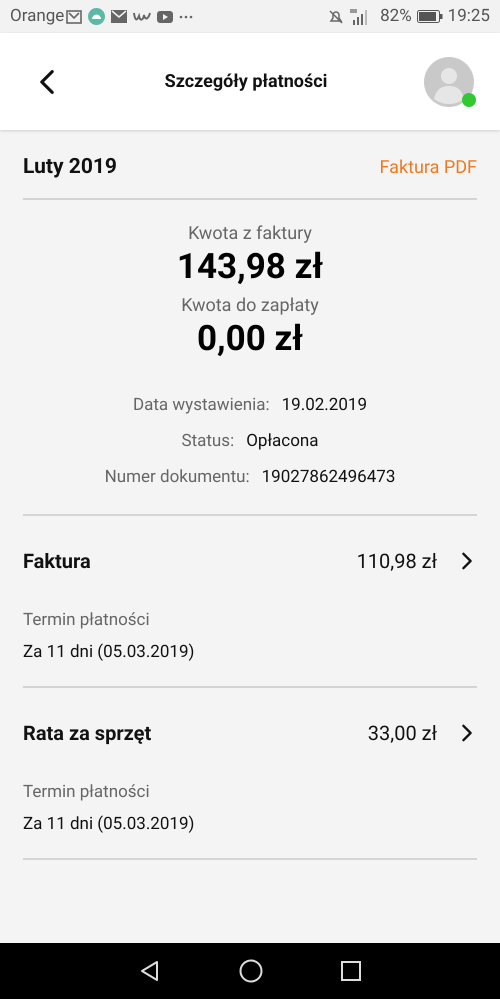 This screenshot has width=500, height=999. What do you see at coordinates (150, 971) in the screenshot?
I see `back-nav-icon` at bounding box center [150, 971].